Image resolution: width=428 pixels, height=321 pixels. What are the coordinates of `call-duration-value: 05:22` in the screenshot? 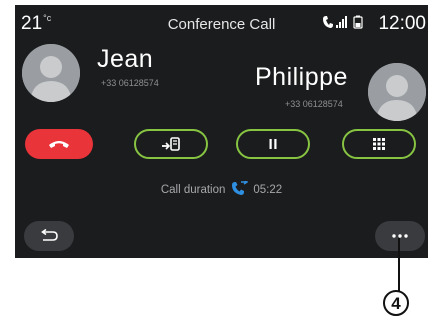 It's located at (268, 190).